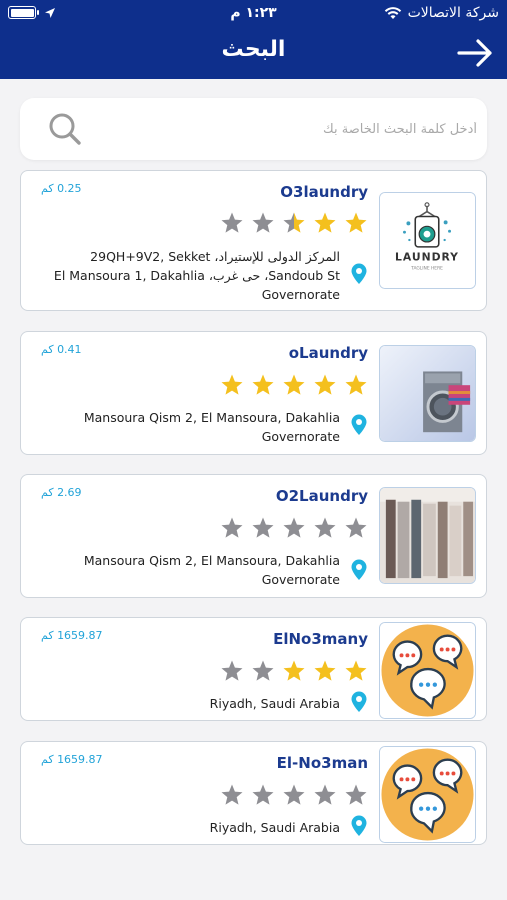  I want to click on search-bar, so click(253, 129).